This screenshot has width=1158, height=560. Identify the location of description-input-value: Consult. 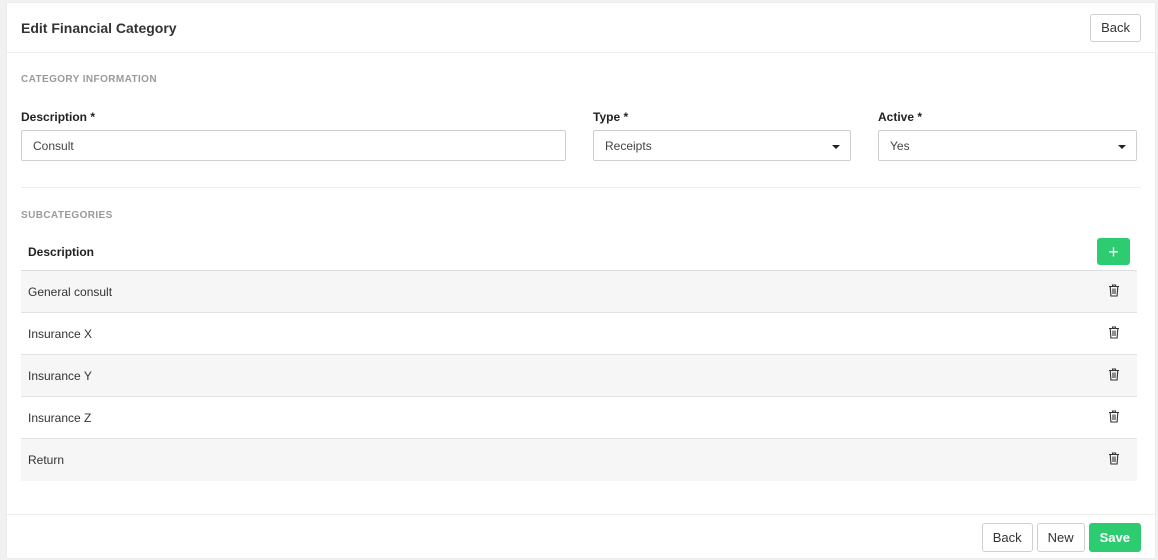
(53, 145).